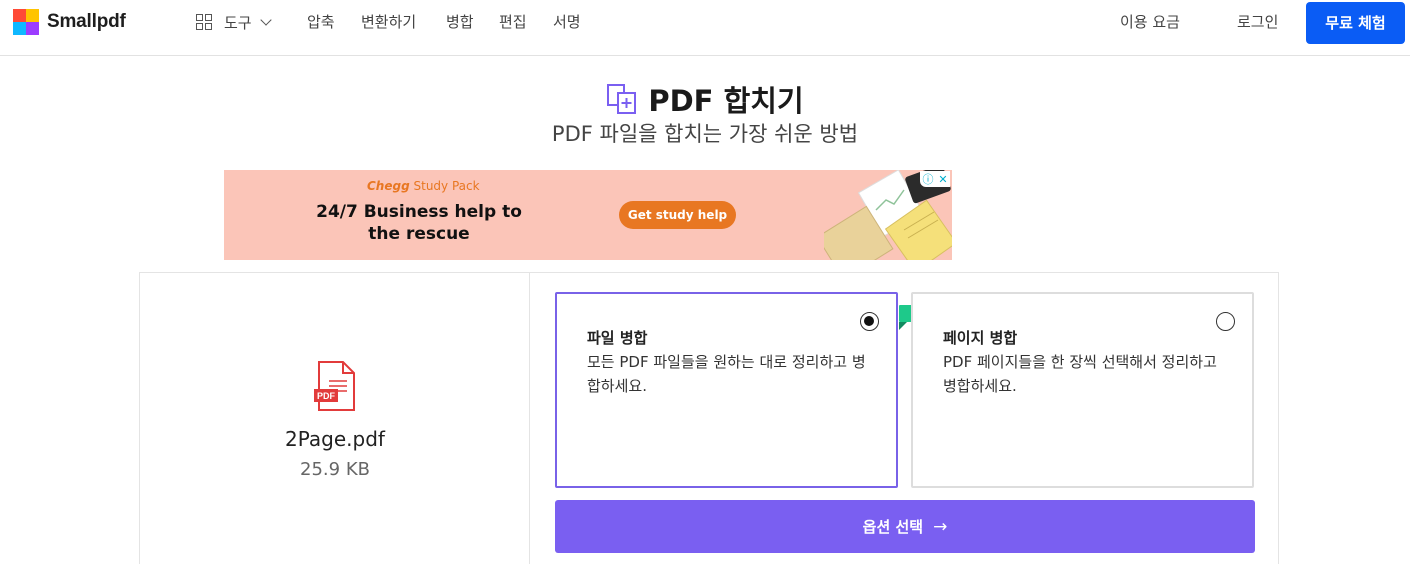 Image resolution: width=1410 pixels, height=564 pixels. What do you see at coordinates (940, 526) in the screenshot?
I see `arrow-right-icon: →` at bounding box center [940, 526].